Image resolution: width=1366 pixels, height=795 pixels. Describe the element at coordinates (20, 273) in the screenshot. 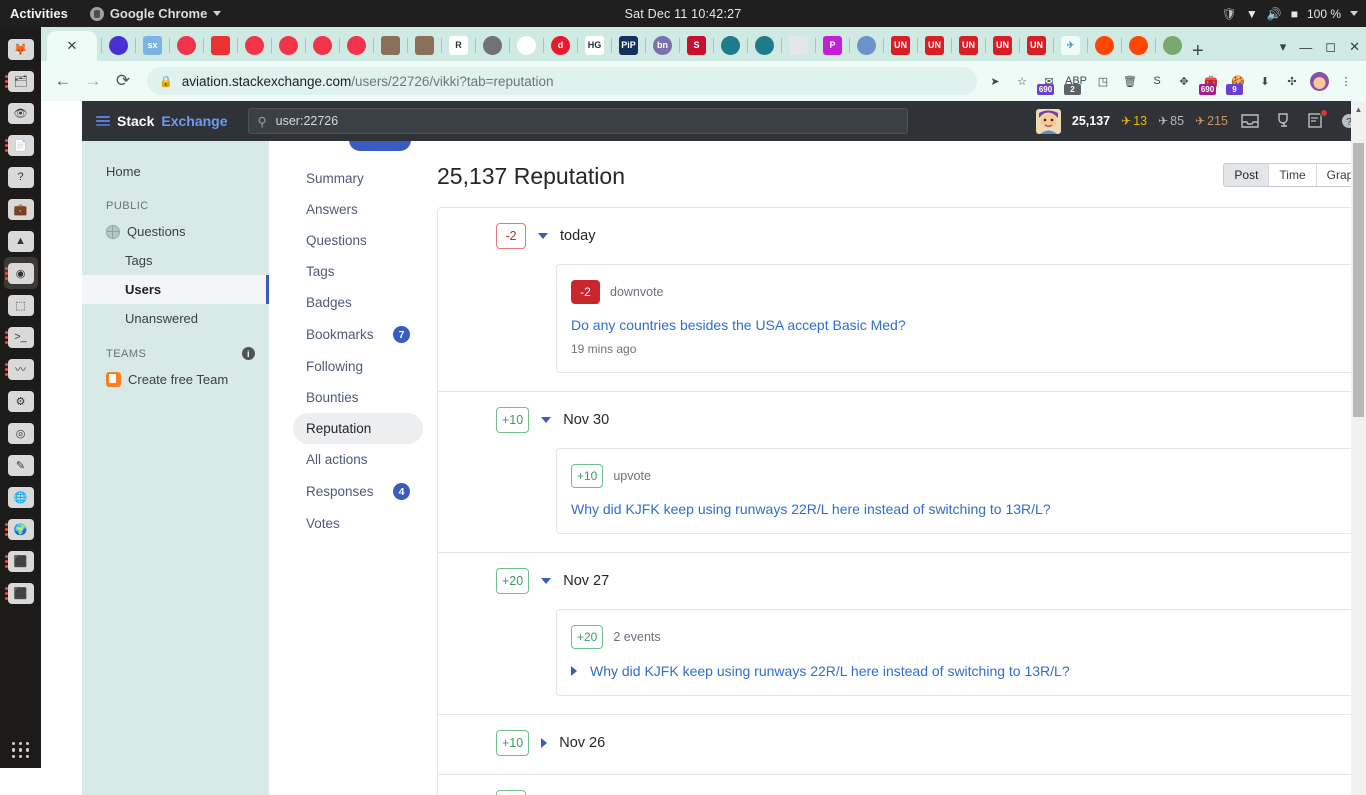

I see `dock-item-chrome: ◉` at that location.